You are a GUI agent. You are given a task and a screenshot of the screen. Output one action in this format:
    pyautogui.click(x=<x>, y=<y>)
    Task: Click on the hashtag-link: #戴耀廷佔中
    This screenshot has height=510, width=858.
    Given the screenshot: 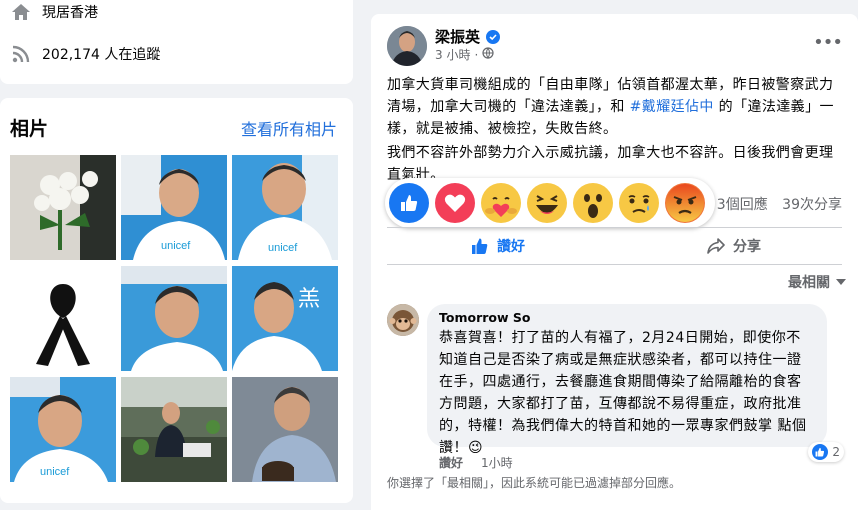 What is the action you would take?
    pyautogui.click(x=672, y=107)
    